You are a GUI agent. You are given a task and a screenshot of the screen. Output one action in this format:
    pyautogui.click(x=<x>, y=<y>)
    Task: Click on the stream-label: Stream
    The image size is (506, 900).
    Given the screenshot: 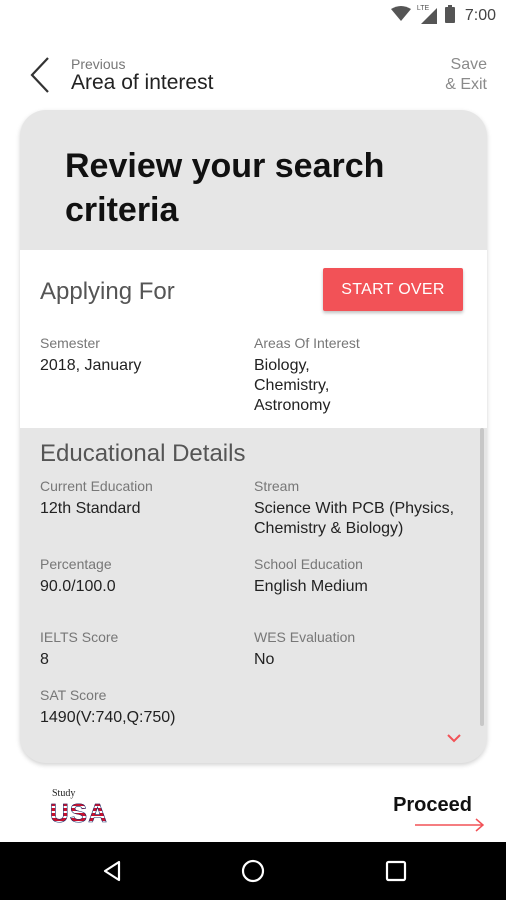 What is the action you would take?
    pyautogui.click(x=277, y=486)
    